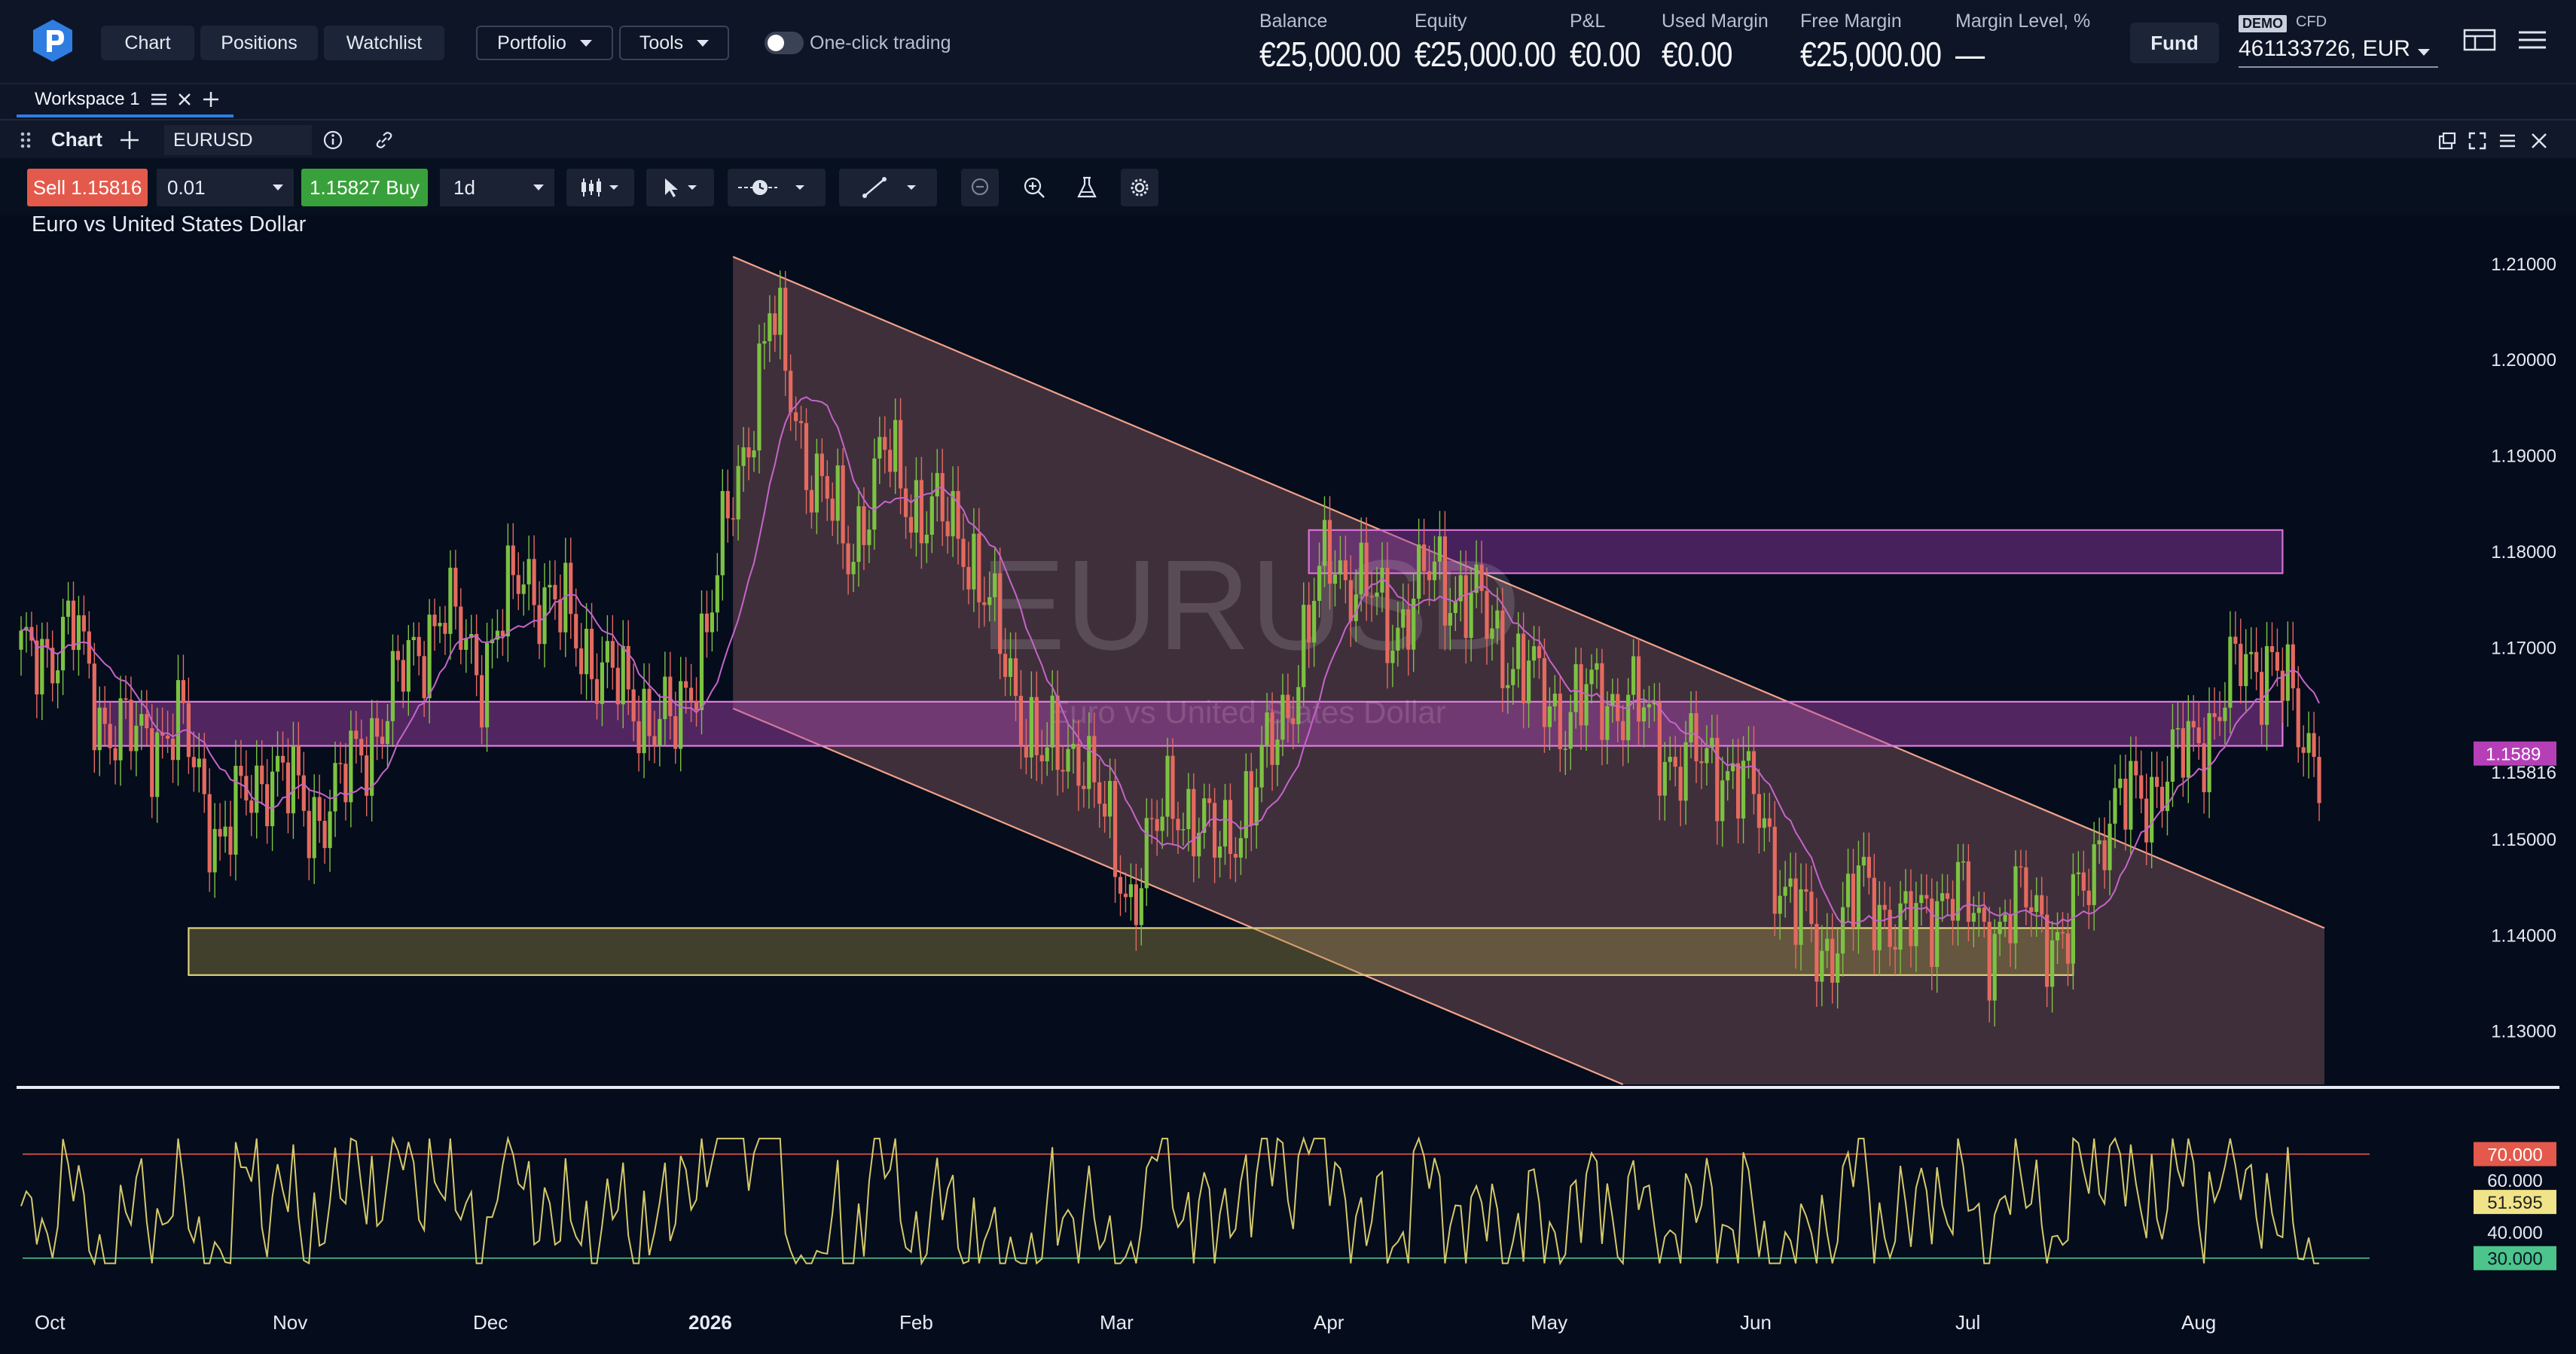 Image resolution: width=2576 pixels, height=1354 pixels. What do you see at coordinates (1034, 188) in the screenshot?
I see `zoom-in-button` at bounding box center [1034, 188].